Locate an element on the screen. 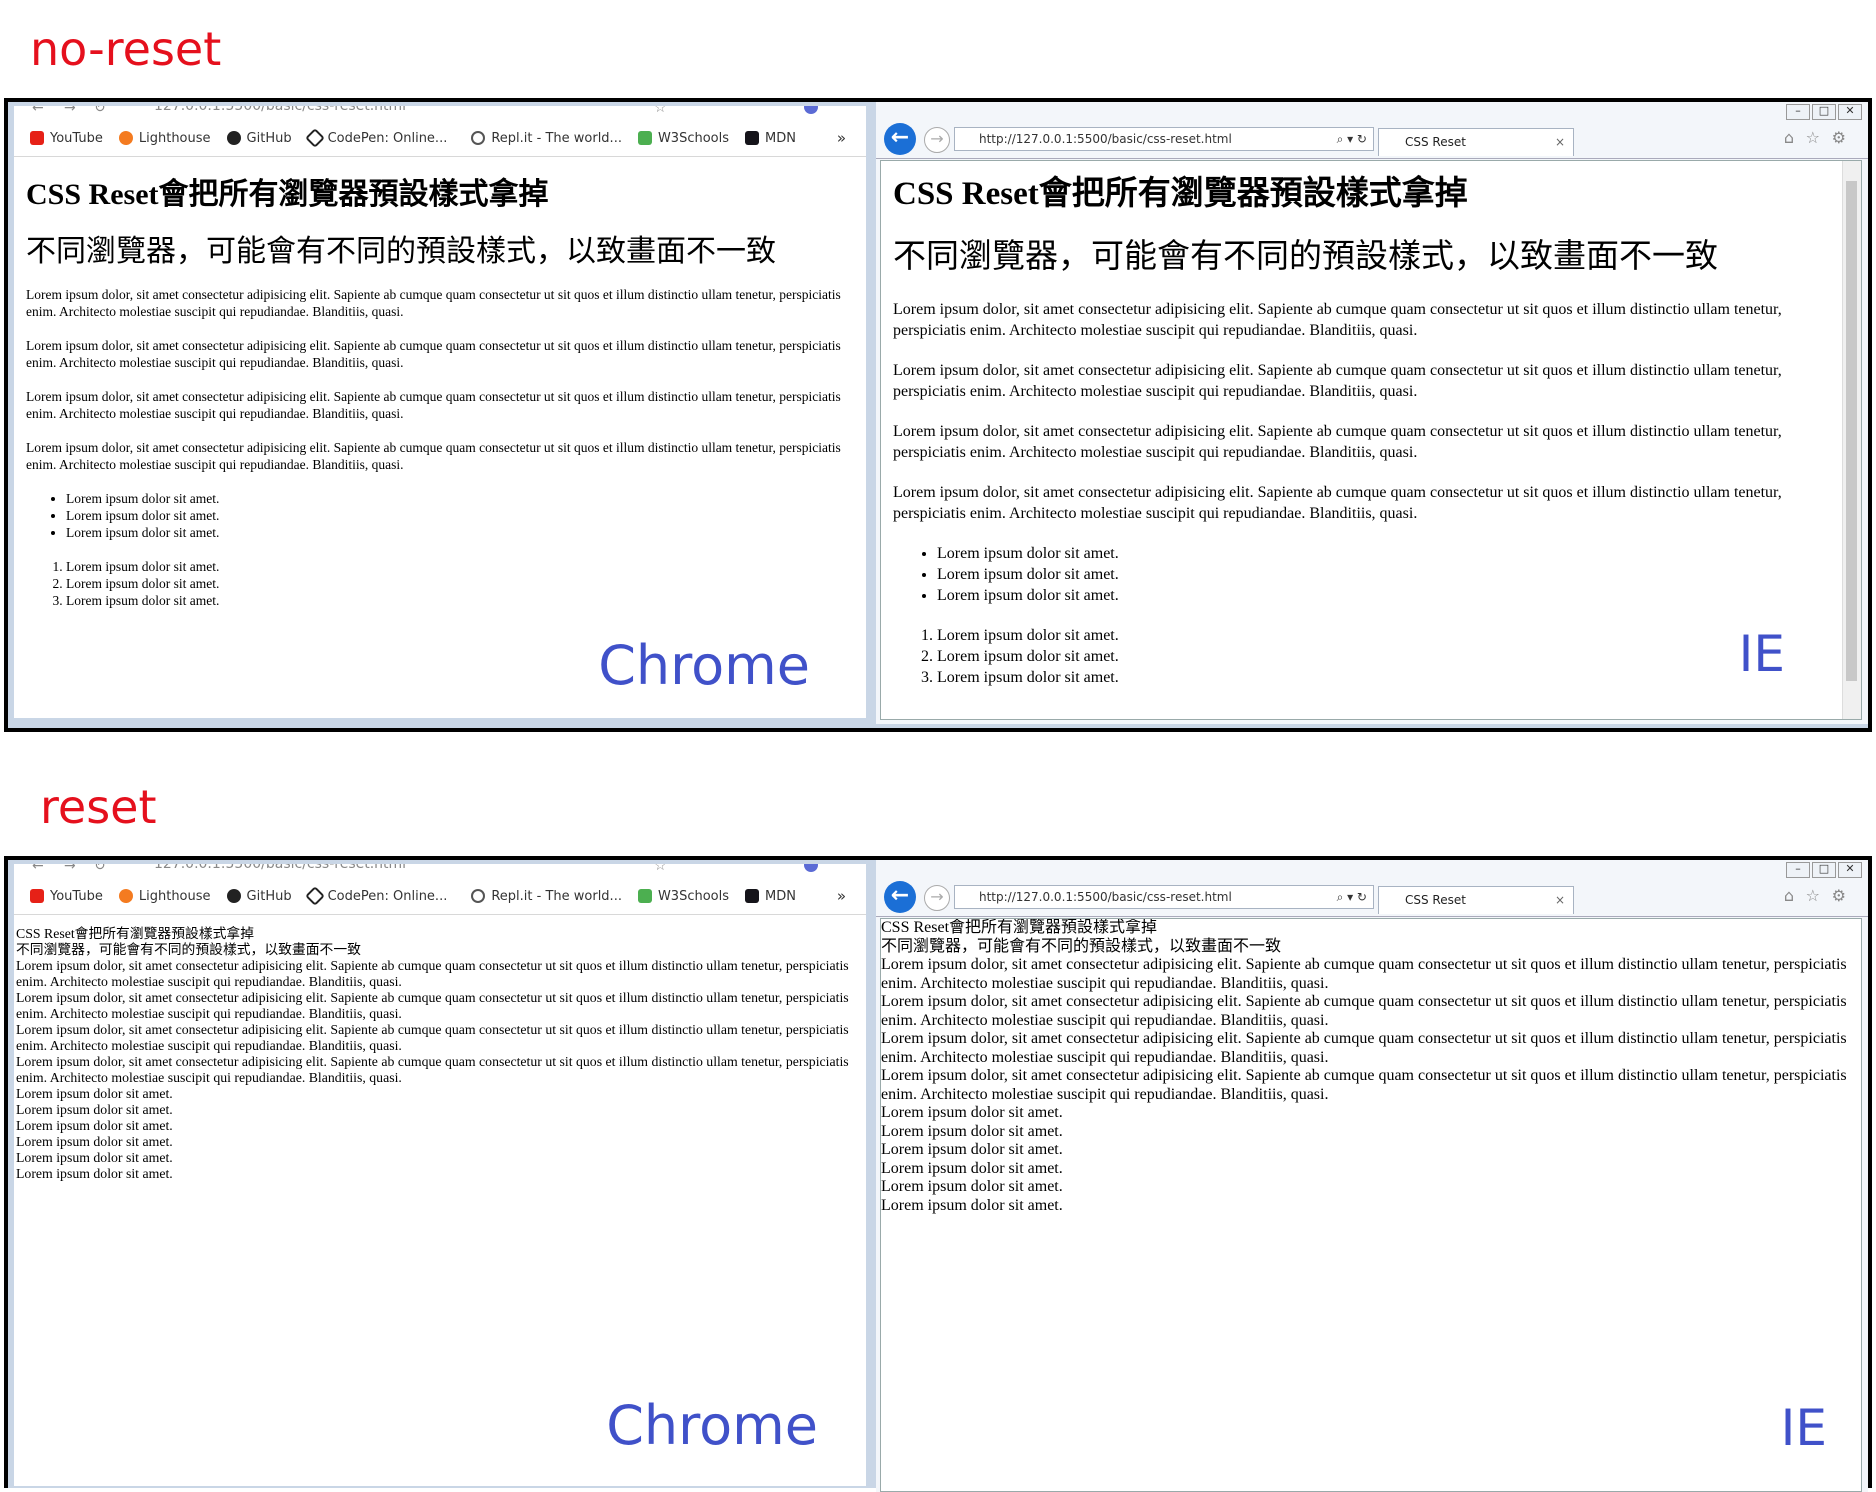 This screenshot has width=1876, height=1492. reset-label: reset is located at coordinates (98, 807).